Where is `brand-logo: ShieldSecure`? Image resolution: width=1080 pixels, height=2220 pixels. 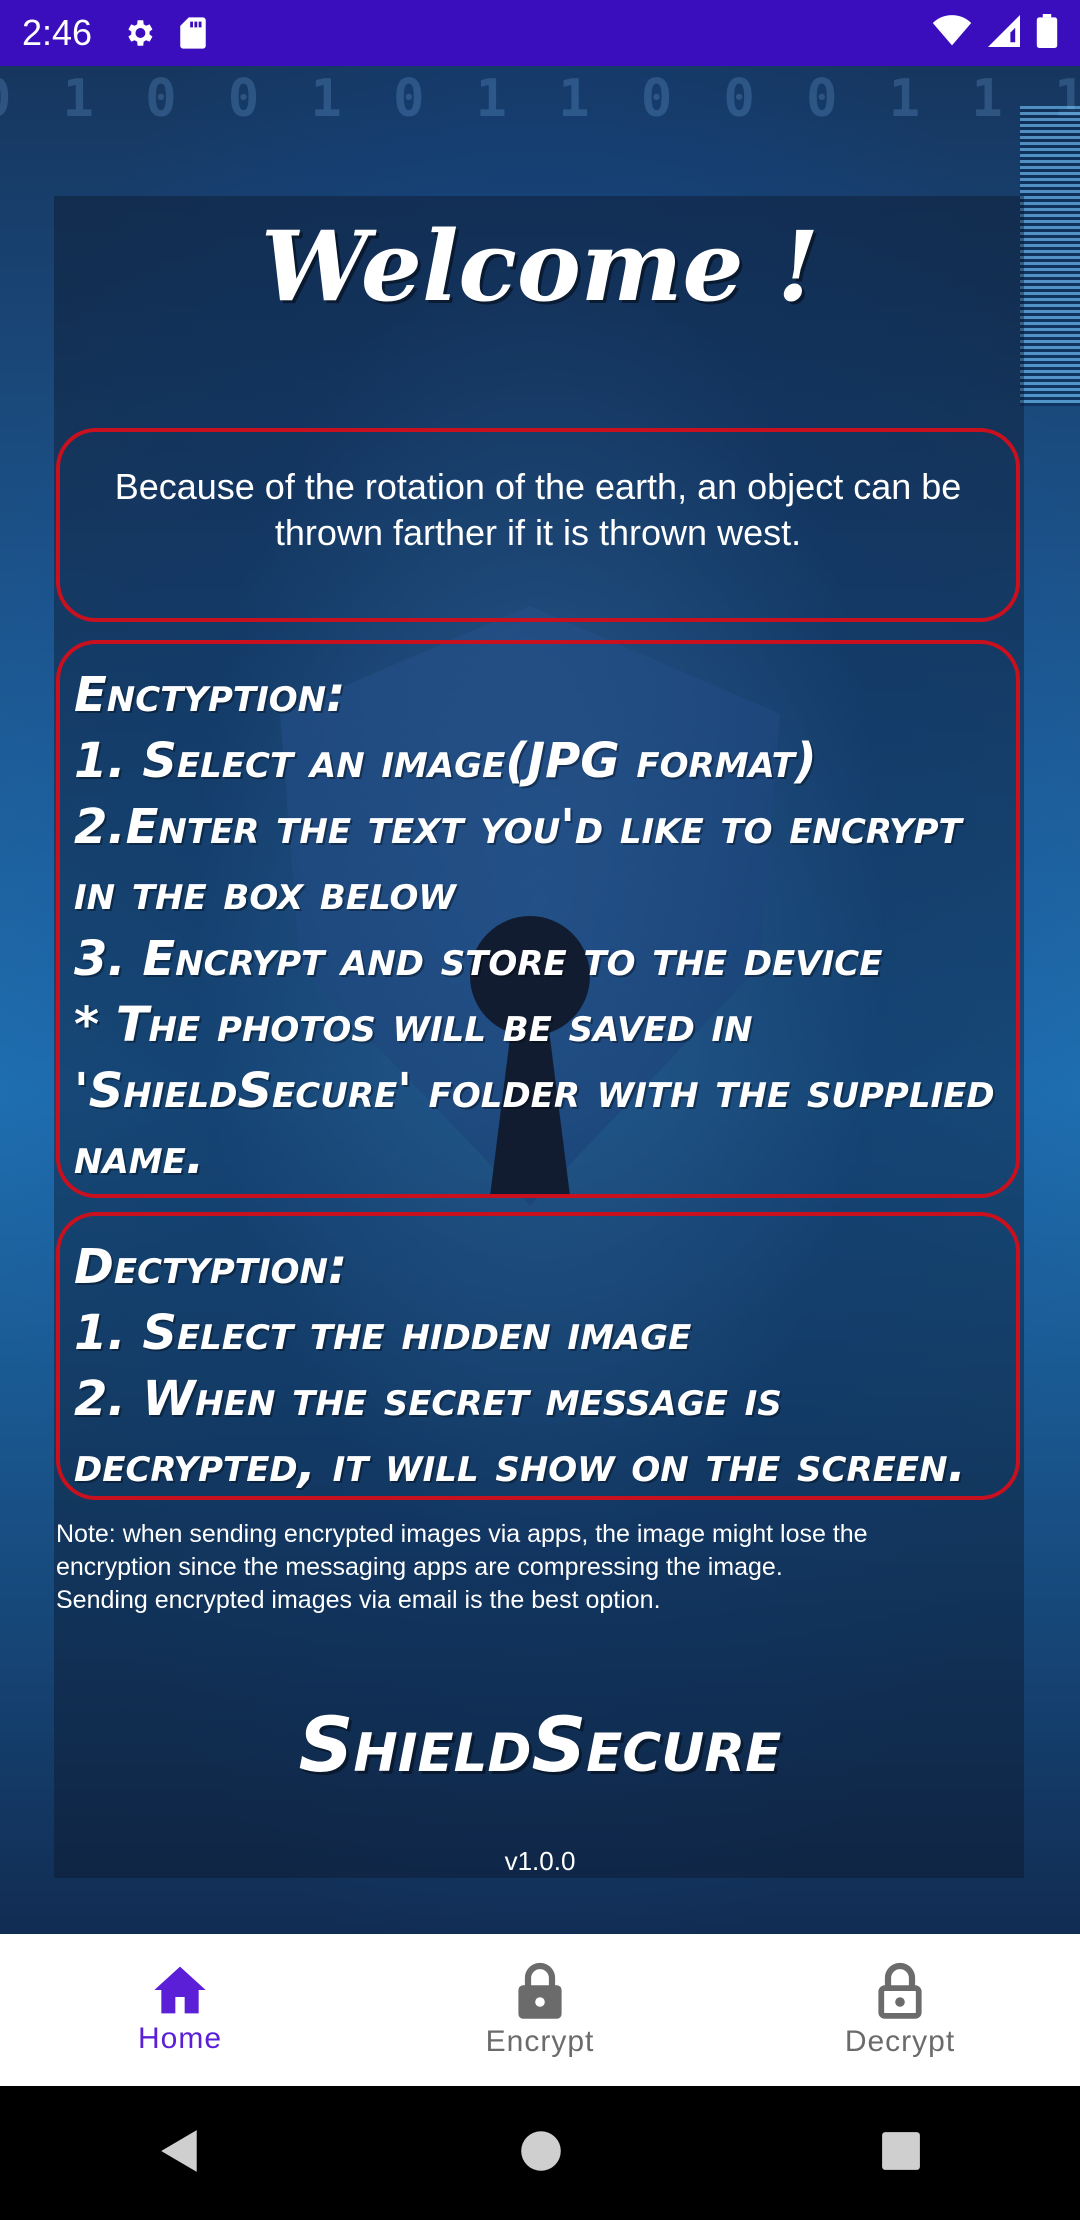 brand-logo: ShieldSecure is located at coordinates (540, 1744).